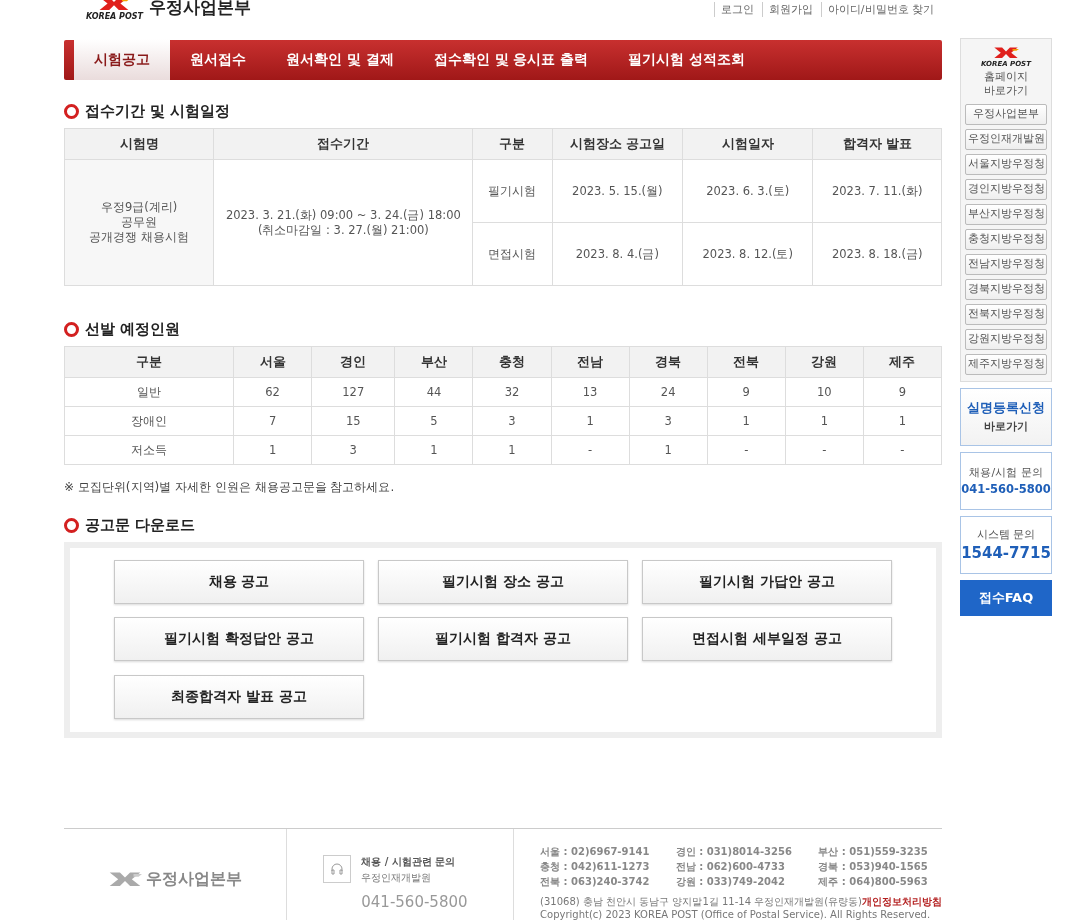 This screenshot has width=1091, height=920. Describe the element at coordinates (1006, 473) in the screenshot. I see `contact-label: 채용/시험 문의` at that location.